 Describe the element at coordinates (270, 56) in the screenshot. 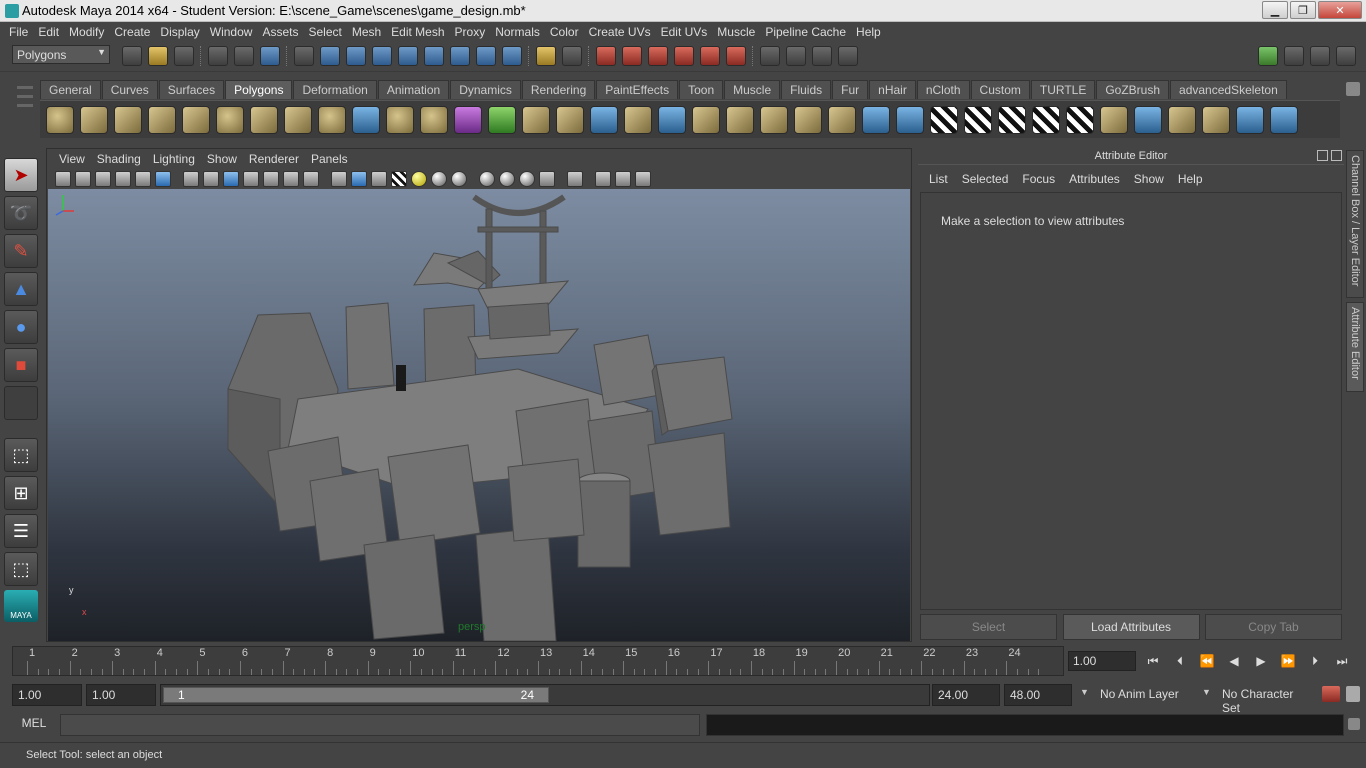

I see `select-component-icon` at that location.